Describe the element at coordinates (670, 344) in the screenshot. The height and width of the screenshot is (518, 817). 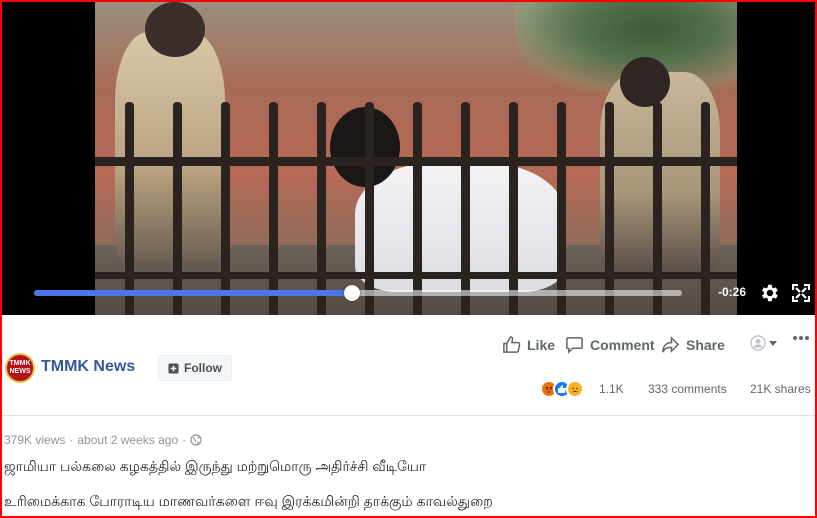
I see `share-arrow-icon` at that location.